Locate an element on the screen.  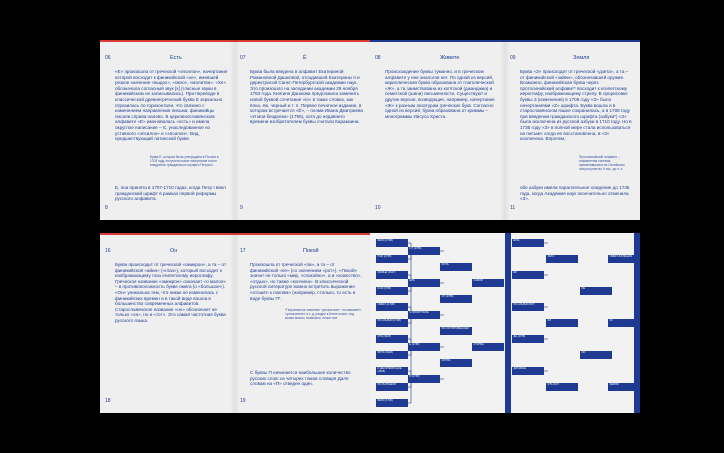
tree-node: ИЖИЦА (1917) is located at coordinates (392, 275).